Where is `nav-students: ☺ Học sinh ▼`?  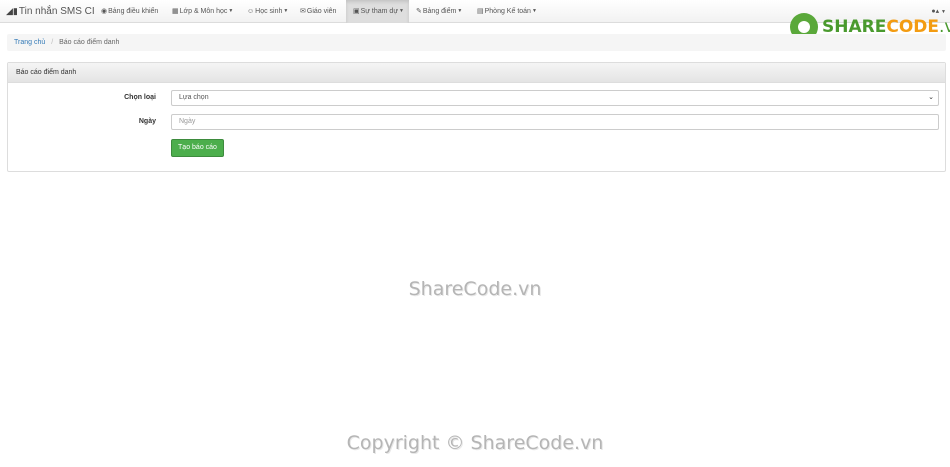 nav-students: ☺ Học sinh ▼ is located at coordinates (267, 11).